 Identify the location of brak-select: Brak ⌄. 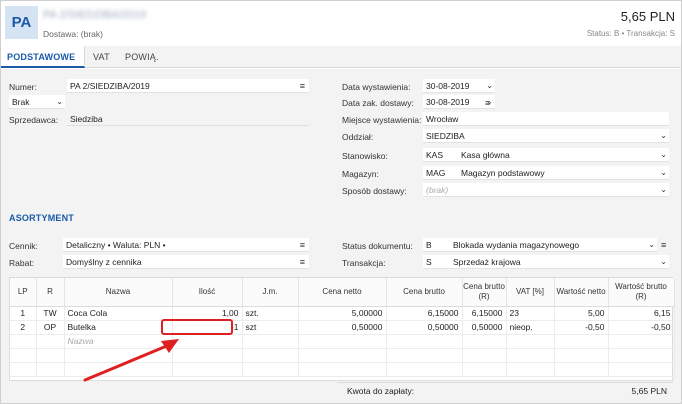
(37, 102).